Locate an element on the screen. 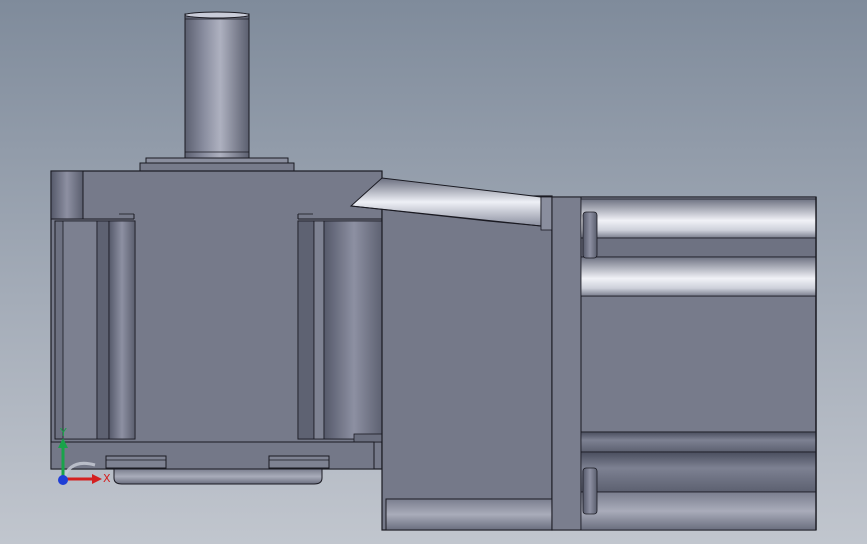  triad-x-label: X is located at coordinates (107, 478).